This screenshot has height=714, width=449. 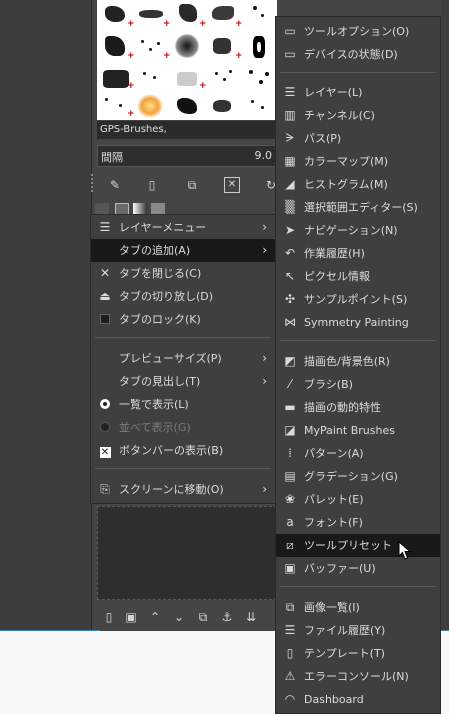 I want to click on new-brush-icon: ▯, so click(x=152, y=185).